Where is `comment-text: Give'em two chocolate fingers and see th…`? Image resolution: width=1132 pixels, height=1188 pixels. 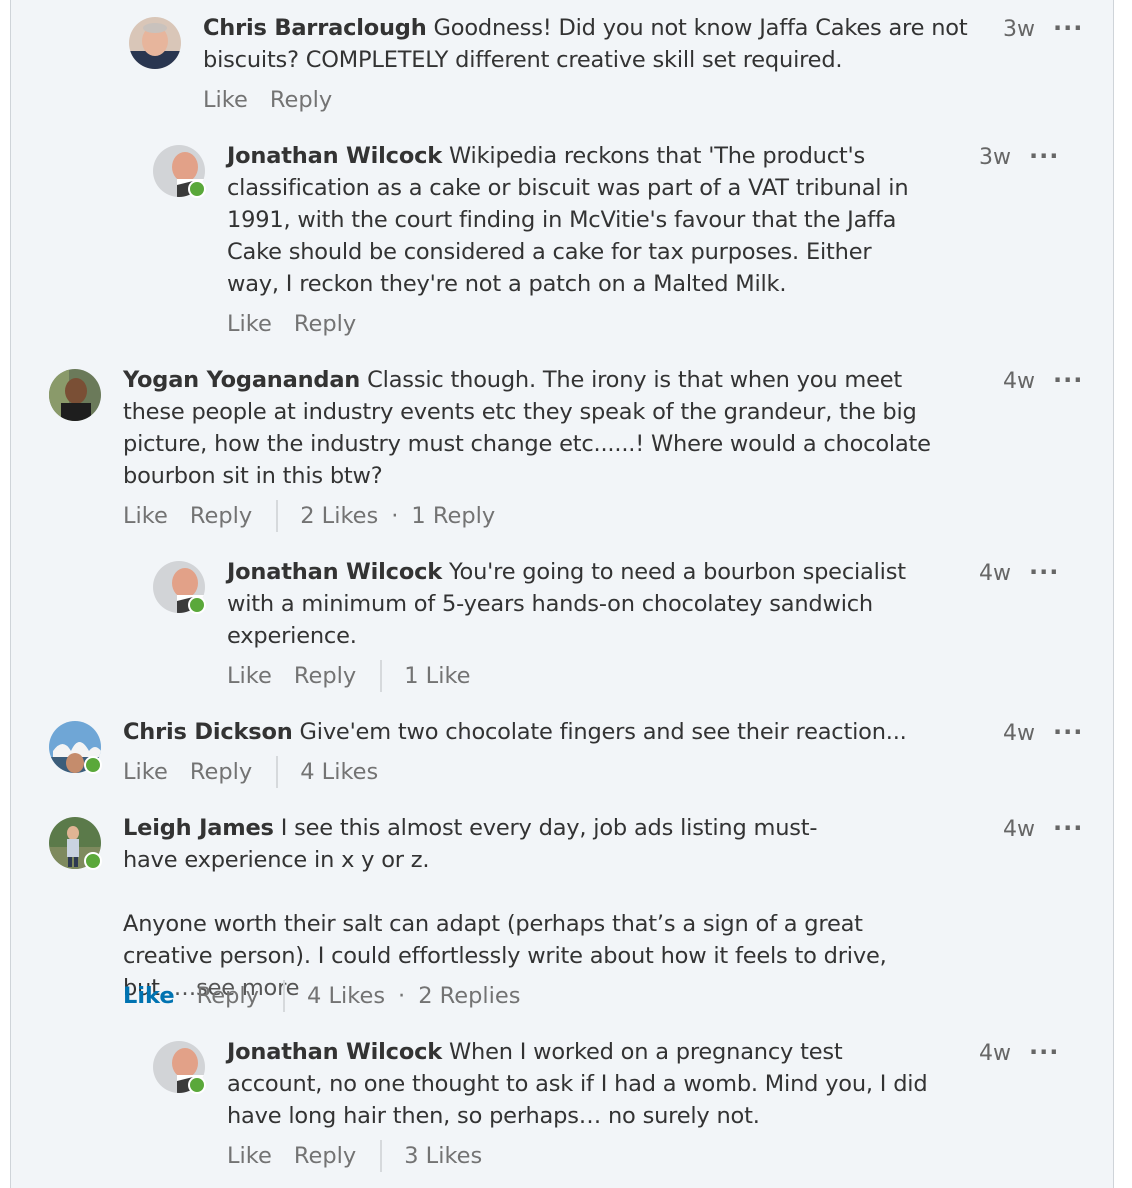 comment-text: Give'em two chocolate fingers and see th… is located at coordinates (603, 732).